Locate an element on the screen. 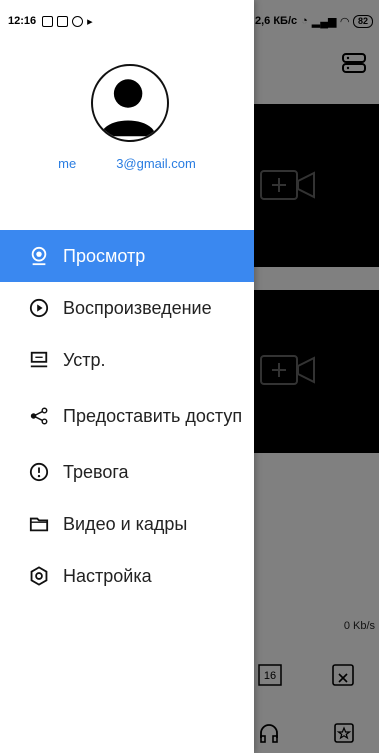 This screenshot has height=753, width=379. menu-item-media: Видео и кадры is located at coordinates (127, 524).